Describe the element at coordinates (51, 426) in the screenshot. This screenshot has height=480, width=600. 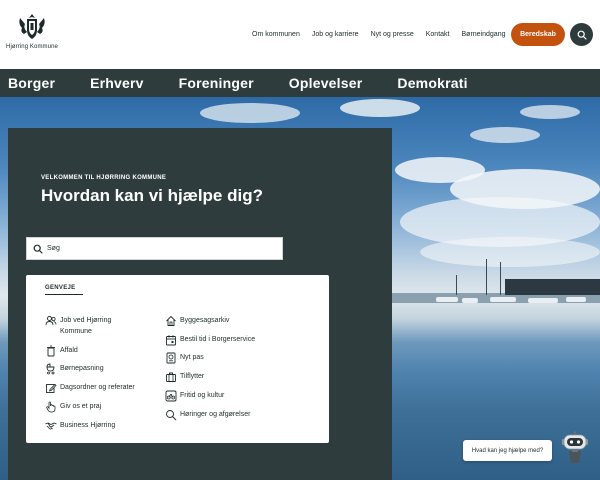
I see `handshake-icon` at that location.